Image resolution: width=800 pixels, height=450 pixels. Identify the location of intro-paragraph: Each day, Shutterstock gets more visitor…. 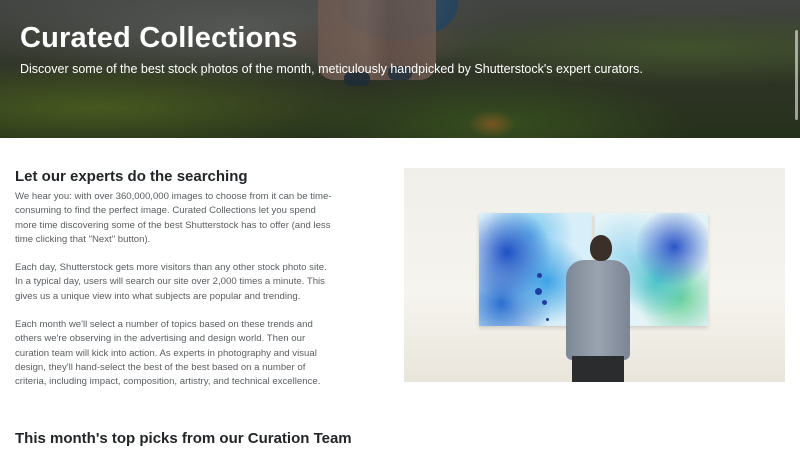
(171, 282).